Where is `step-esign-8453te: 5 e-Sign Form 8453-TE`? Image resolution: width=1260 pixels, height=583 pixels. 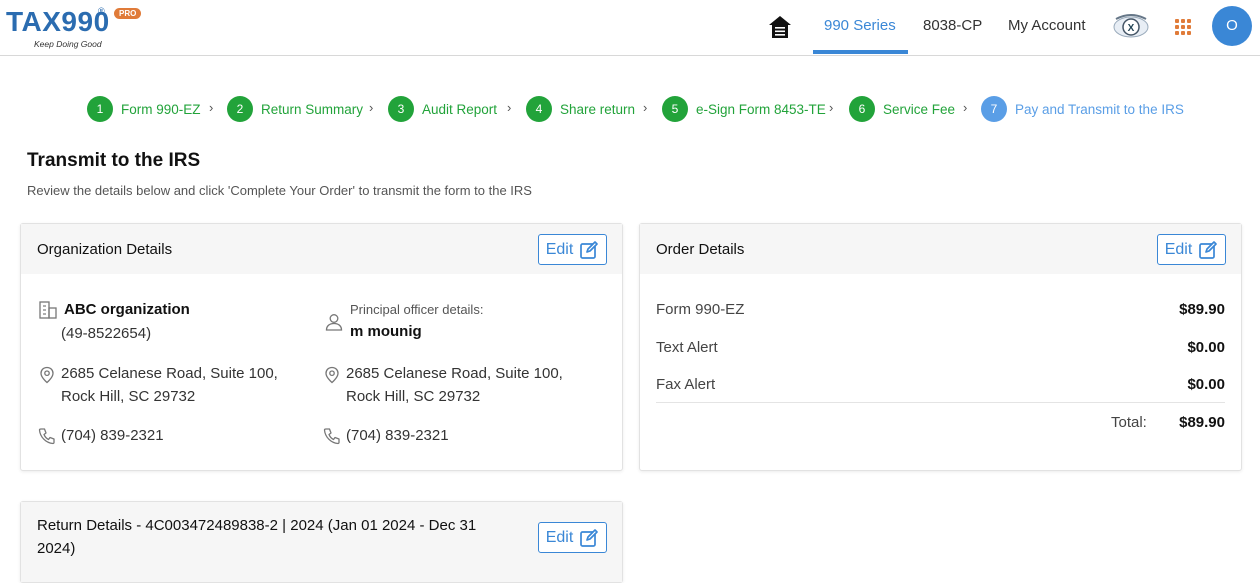
step-esign-8453te: 5 e-Sign Form 8453-TE is located at coordinates (744, 109).